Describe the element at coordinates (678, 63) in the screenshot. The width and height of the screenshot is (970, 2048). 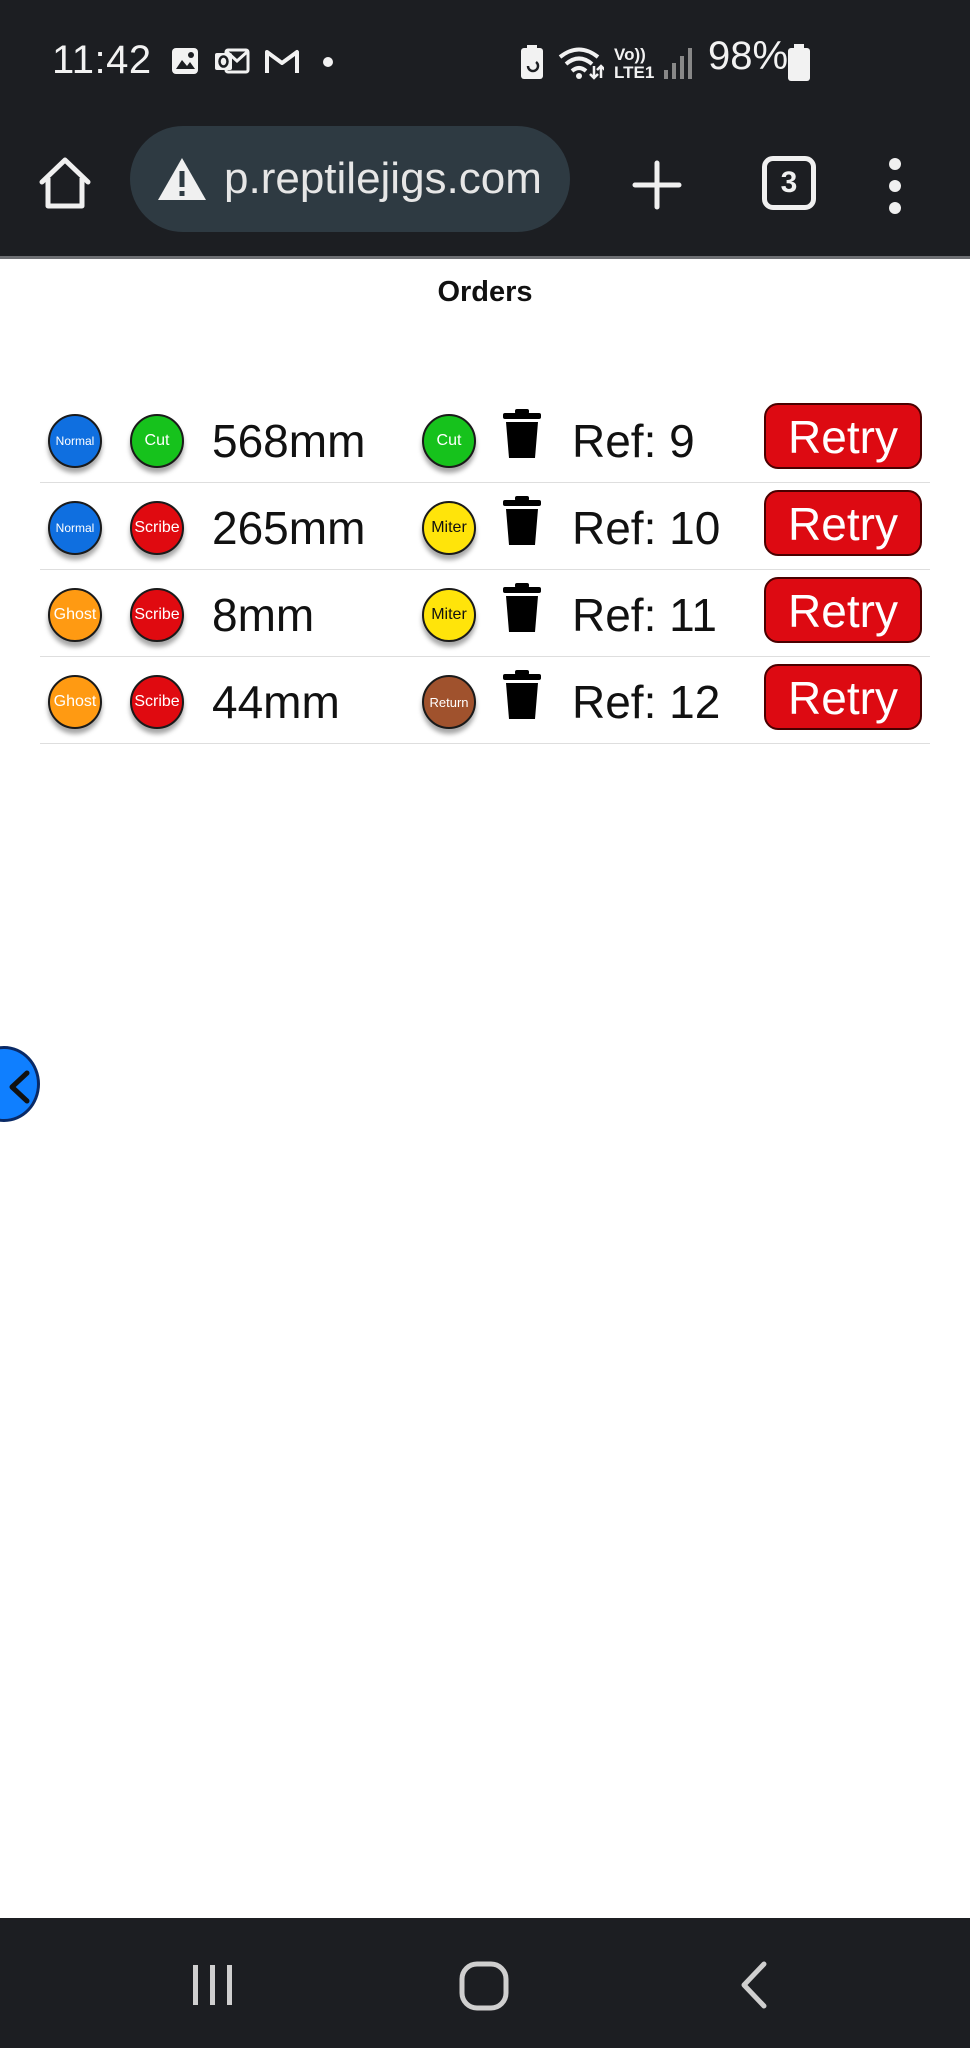
I see `signal-icon` at that location.